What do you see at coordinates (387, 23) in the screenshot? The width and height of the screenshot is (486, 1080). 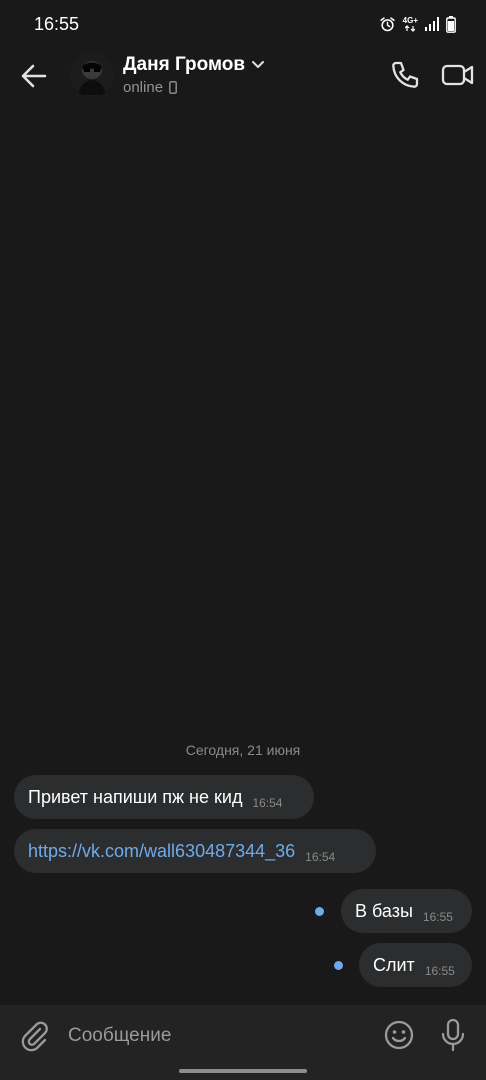 I see `alarm-icon` at bounding box center [387, 23].